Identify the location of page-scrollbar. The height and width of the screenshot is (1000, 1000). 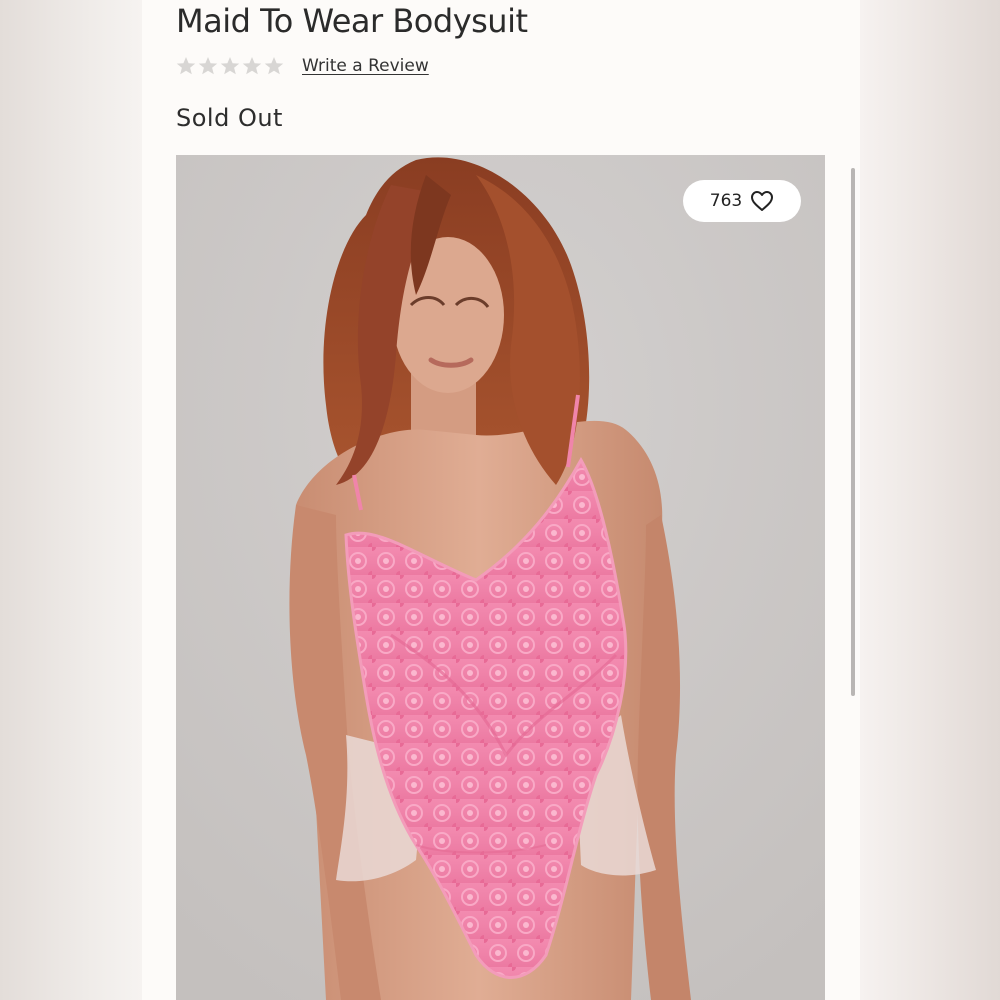
(853, 432).